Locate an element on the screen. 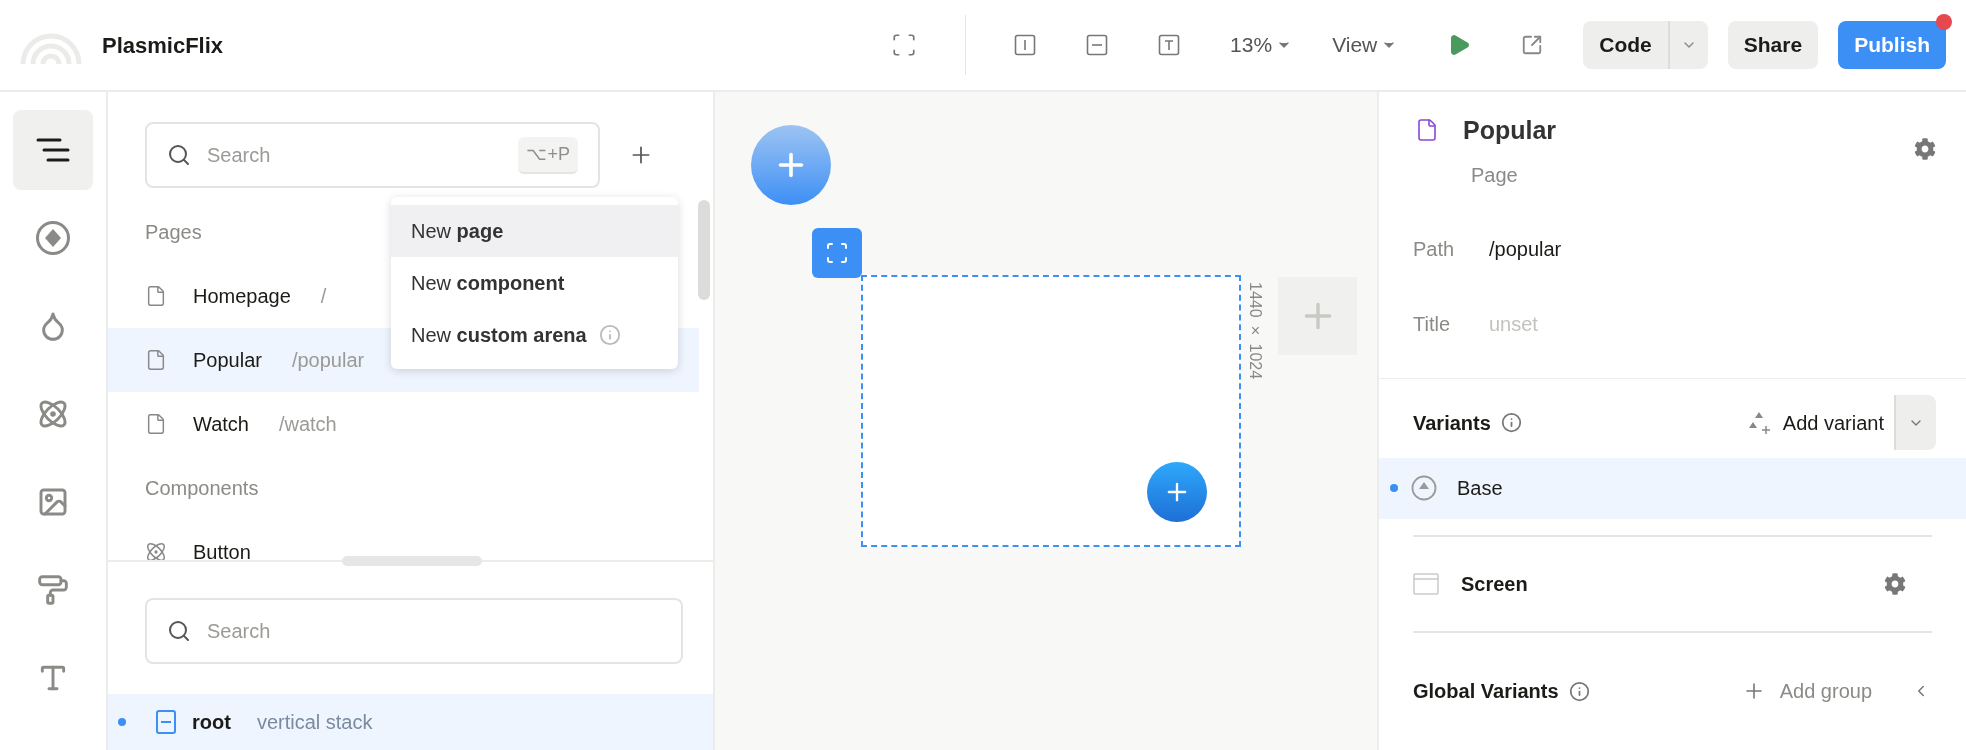 The height and width of the screenshot is (750, 1966). field-label: Path is located at coordinates (1434, 249).